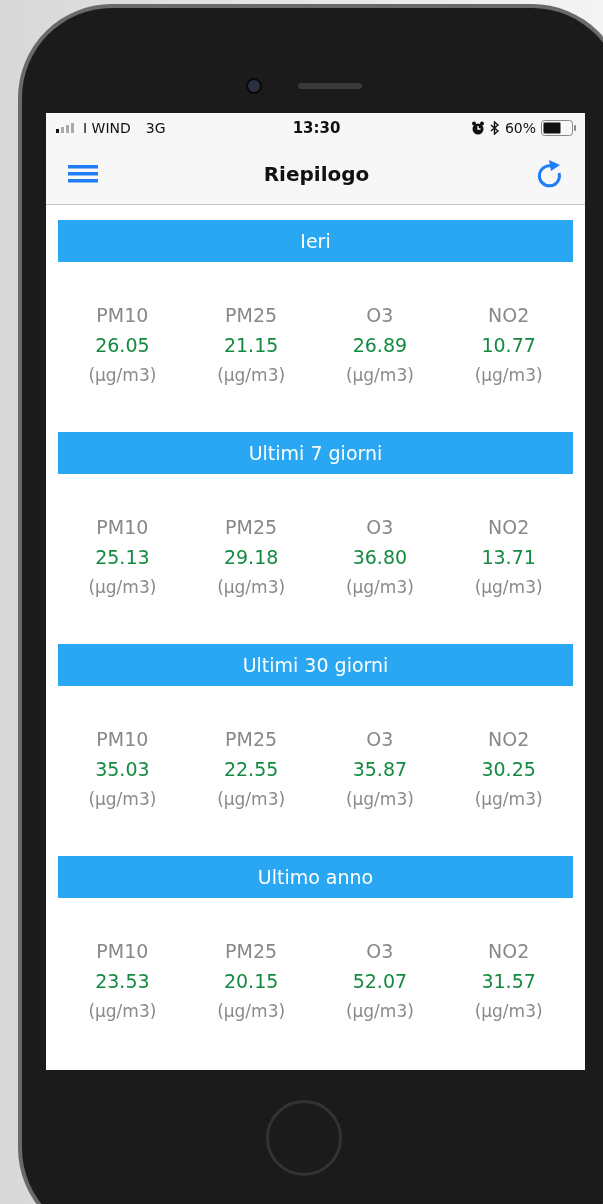  I want to click on pollutant-value: 25.13, so click(122, 557).